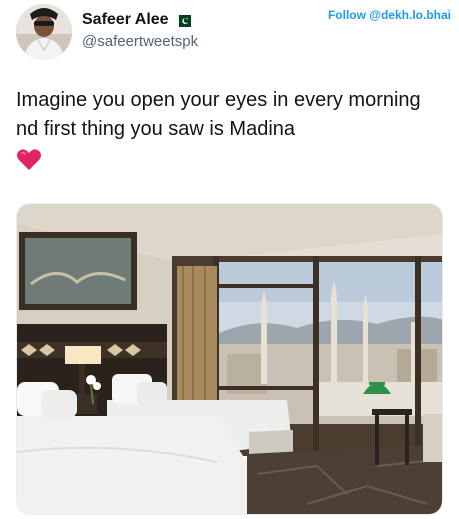  What do you see at coordinates (389, 15) in the screenshot?
I see `follow-watermark: Follow @dekh.lo.bhai` at bounding box center [389, 15].